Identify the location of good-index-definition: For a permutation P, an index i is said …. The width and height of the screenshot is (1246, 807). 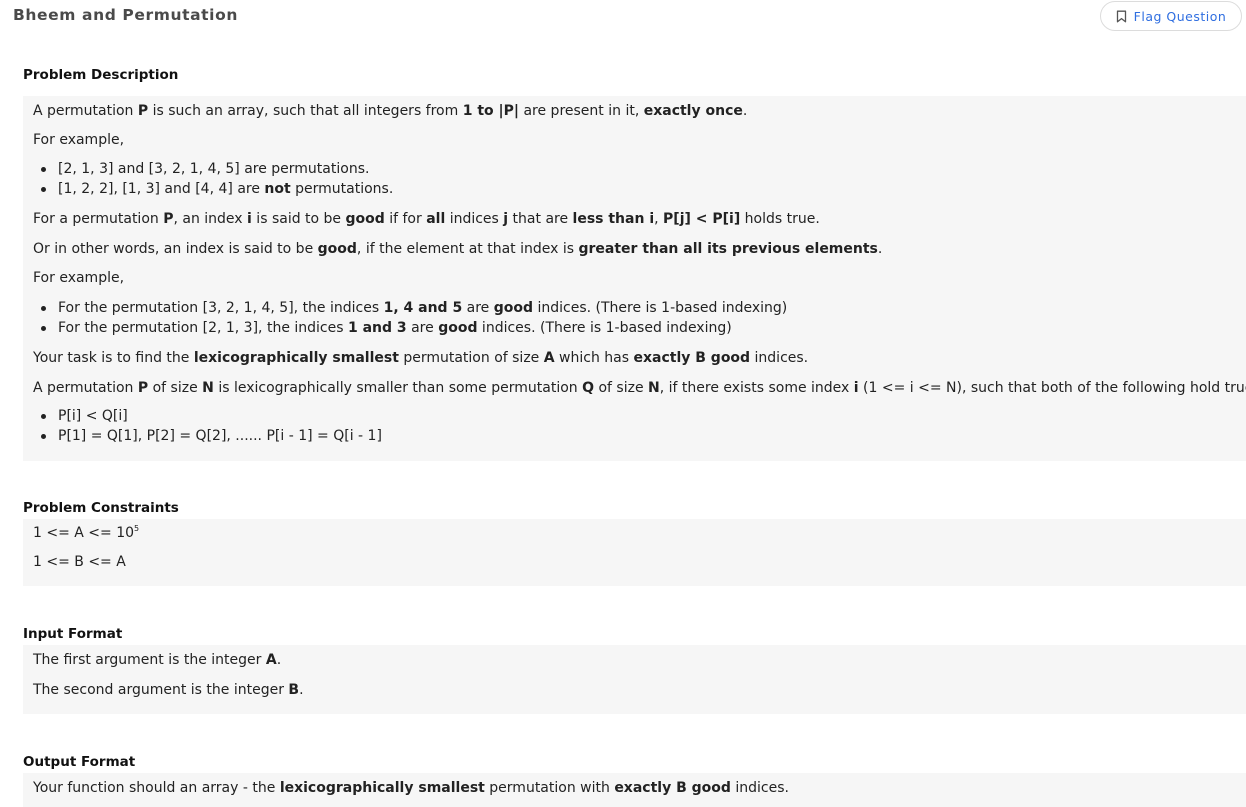
(426, 219).